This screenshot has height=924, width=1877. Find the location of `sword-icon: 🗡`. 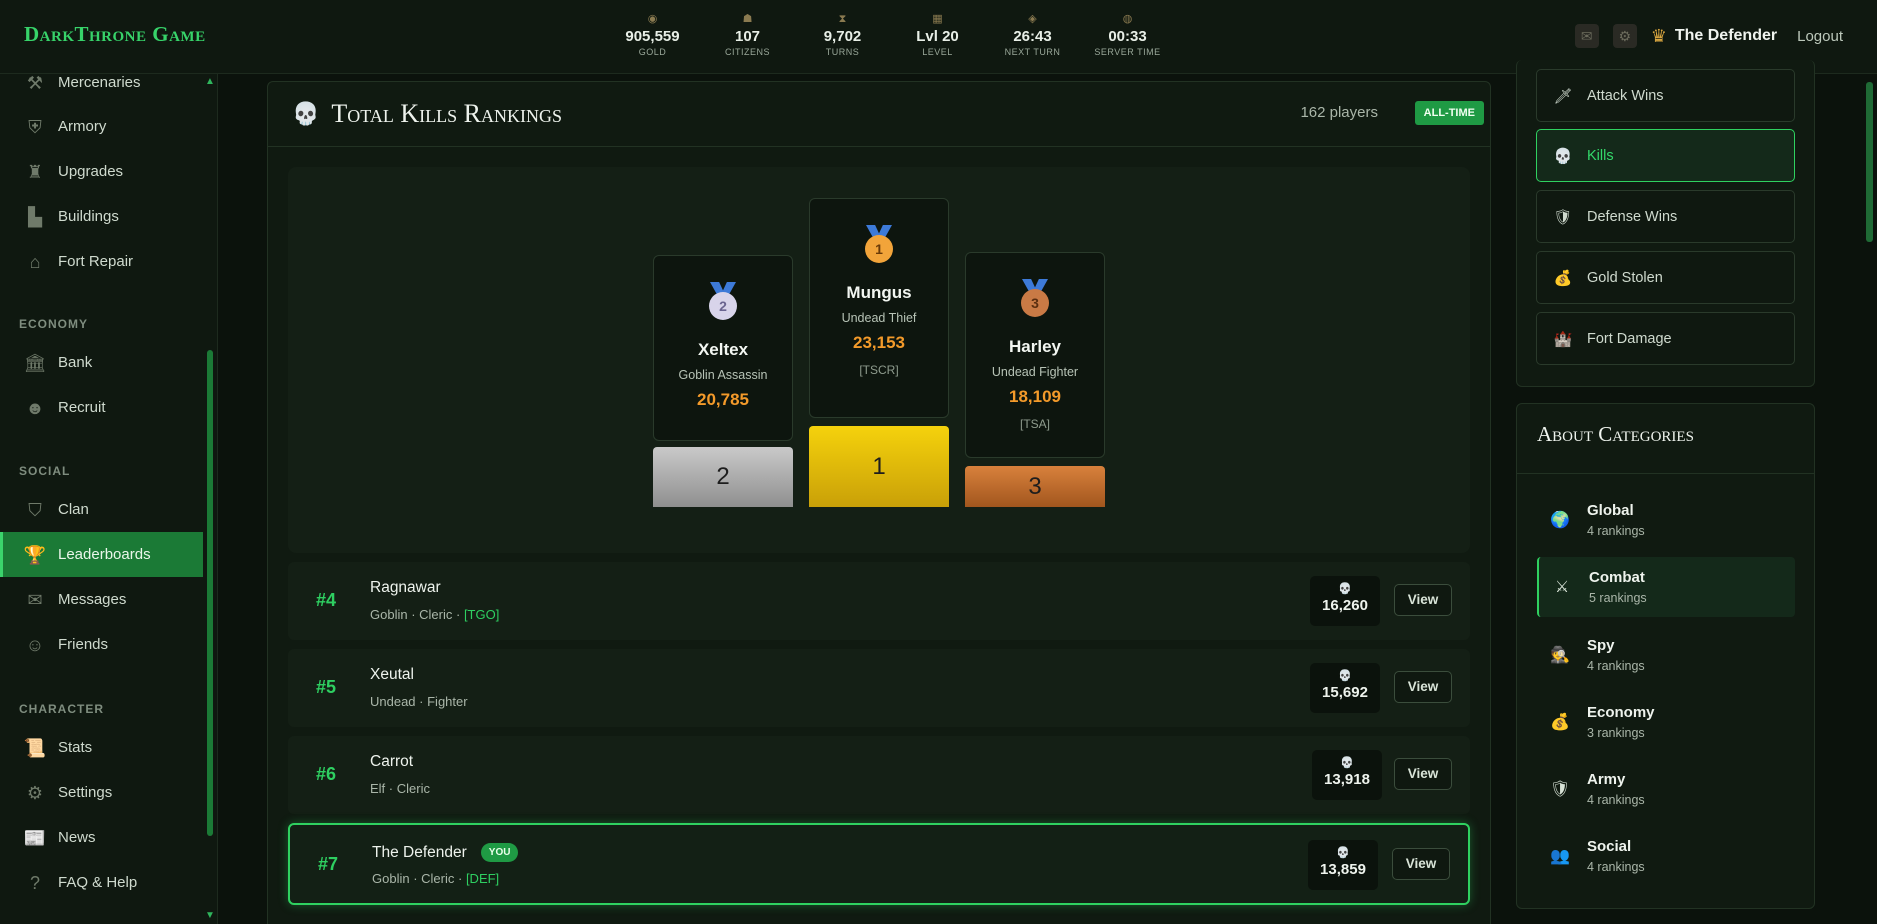

sword-icon: 🗡 is located at coordinates (1563, 96).